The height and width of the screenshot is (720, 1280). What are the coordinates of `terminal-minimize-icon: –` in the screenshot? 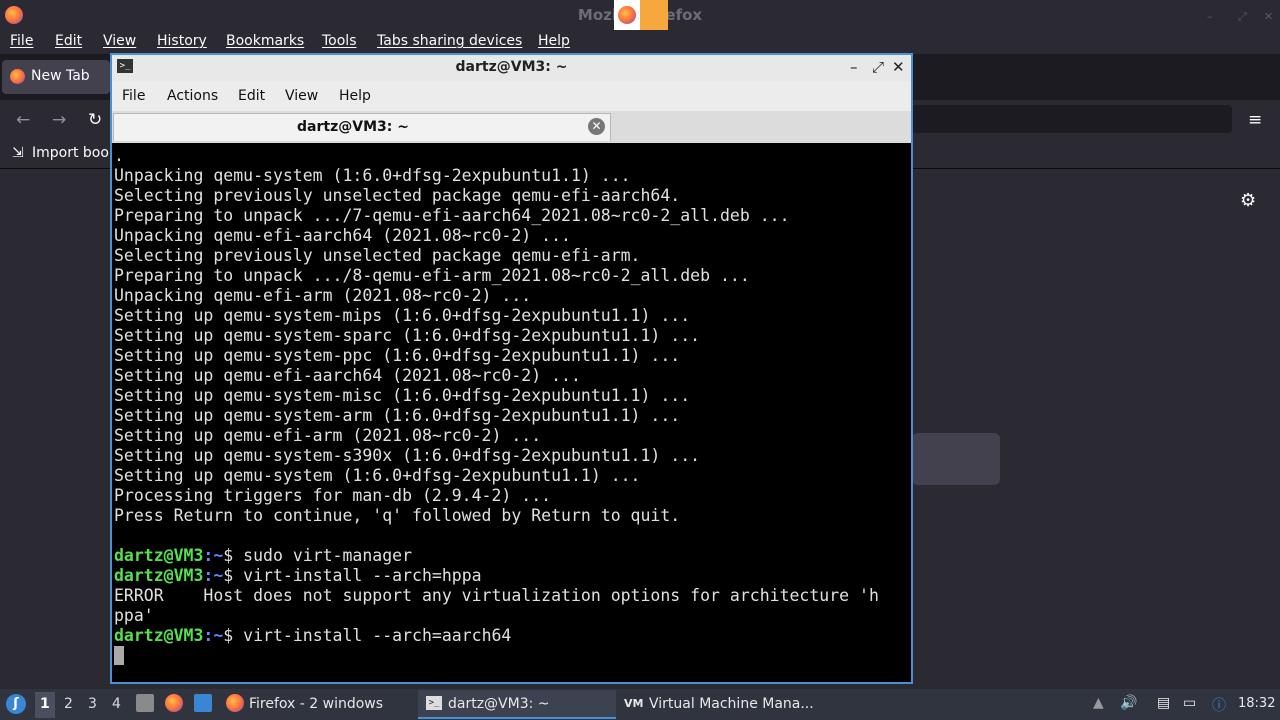 It's located at (854, 67).